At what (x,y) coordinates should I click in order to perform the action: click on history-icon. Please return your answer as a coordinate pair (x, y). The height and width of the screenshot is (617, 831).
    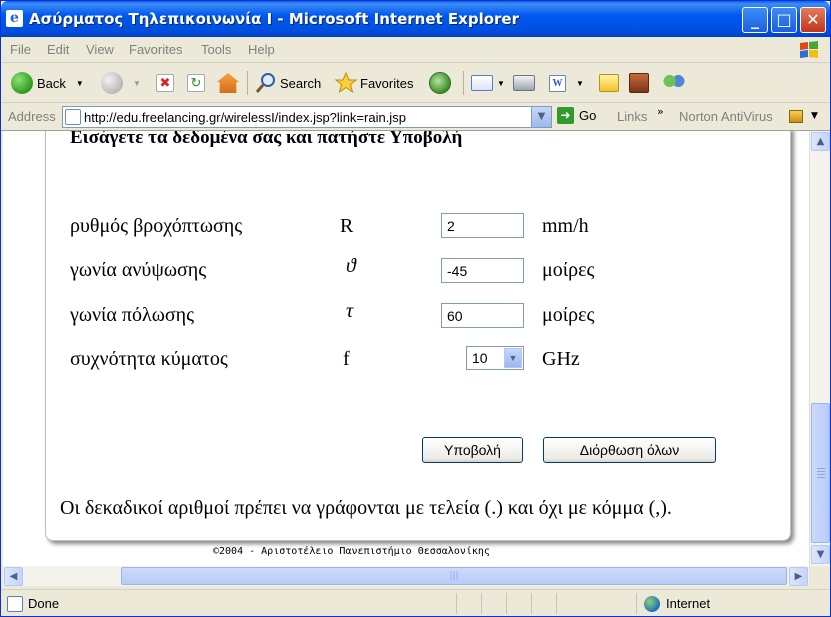
    Looking at the image, I should click on (440, 83).